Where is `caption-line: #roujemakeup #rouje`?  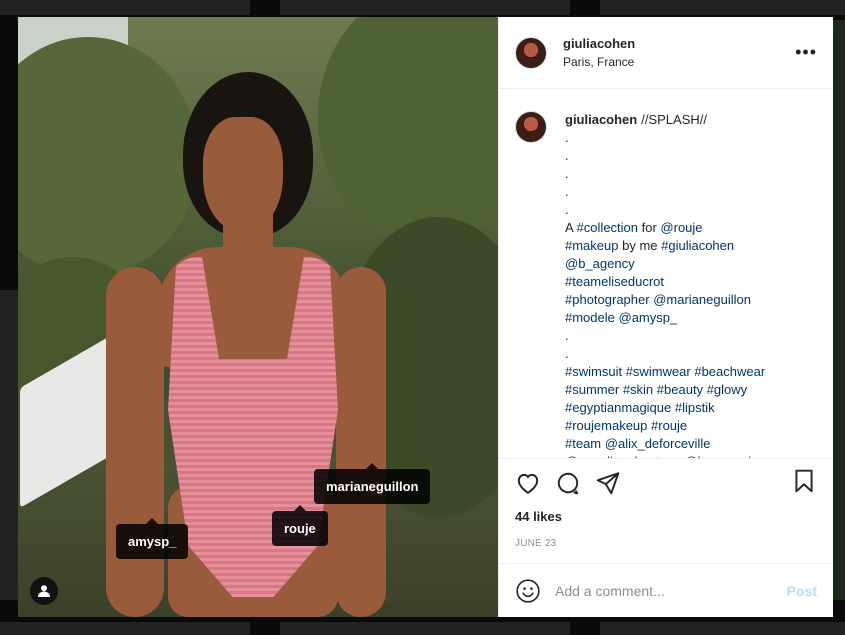
caption-line: #roujemakeup #rouje is located at coordinates (665, 426).